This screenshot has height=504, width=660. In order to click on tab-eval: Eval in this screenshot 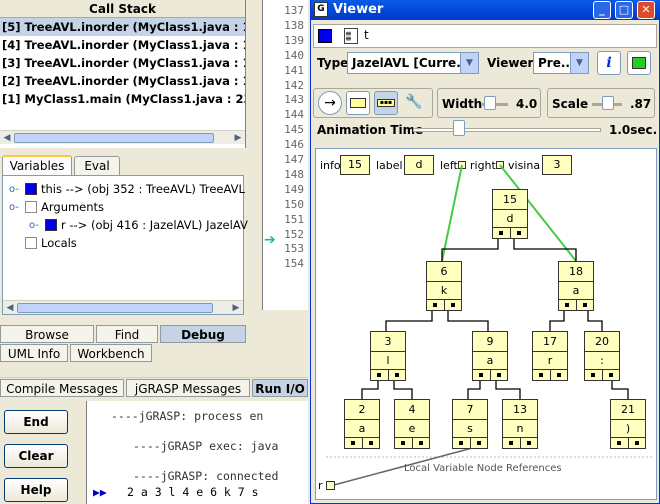, I will do `click(97, 166)`.